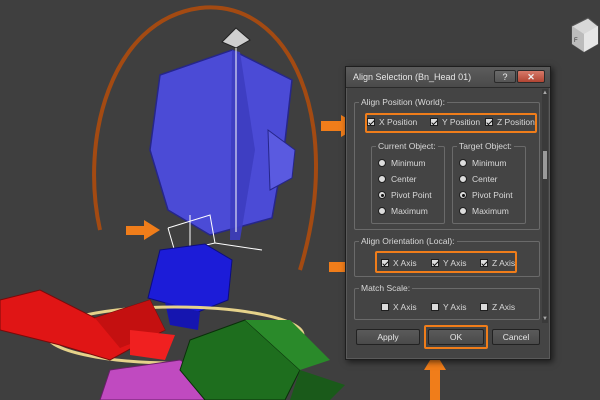 This screenshot has height=400, width=600. What do you see at coordinates (576, 41) in the screenshot?
I see `viewcube-label: F` at bounding box center [576, 41].